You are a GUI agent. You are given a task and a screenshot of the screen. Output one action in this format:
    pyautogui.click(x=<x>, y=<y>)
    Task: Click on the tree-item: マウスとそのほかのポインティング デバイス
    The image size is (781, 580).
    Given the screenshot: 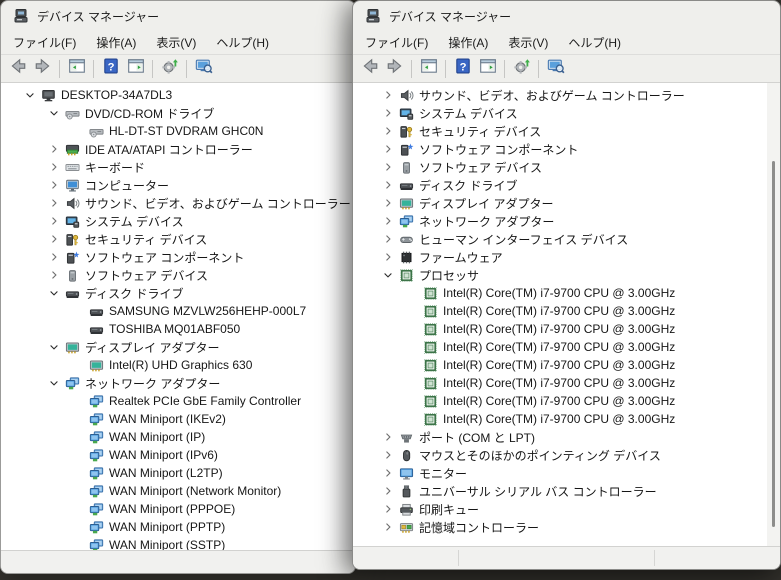 What is the action you would take?
    pyautogui.click(x=566, y=455)
    